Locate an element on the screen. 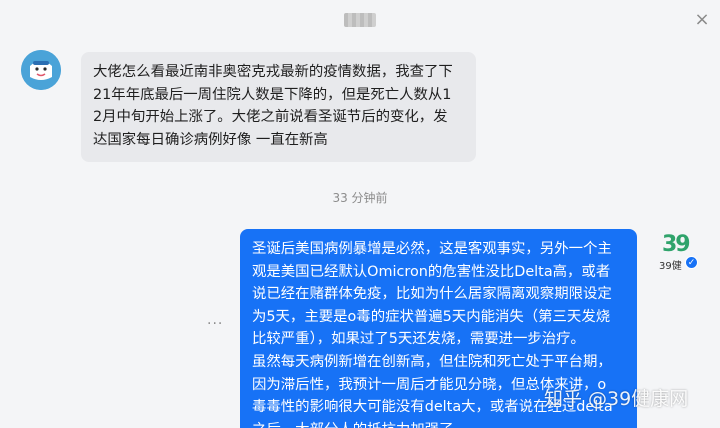 The width and height of the screenshot is (720, 428). blurred-contact-name is located at coordinates (360, 20).